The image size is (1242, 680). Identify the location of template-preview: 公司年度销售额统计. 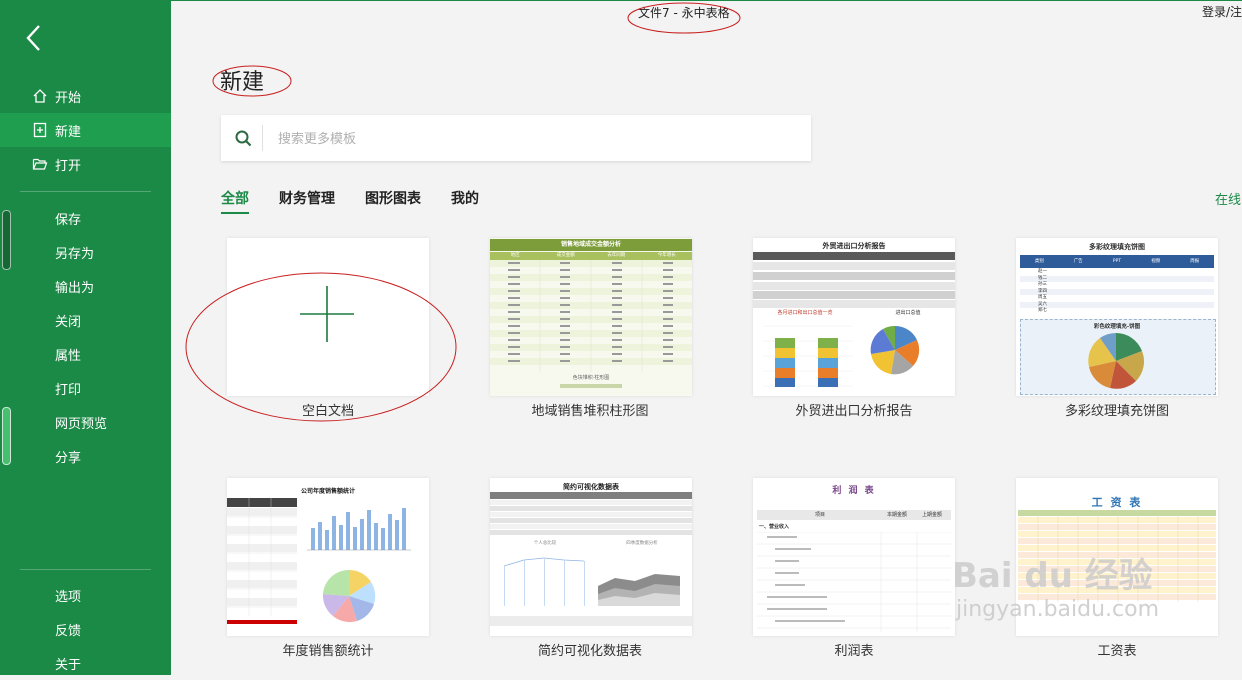
(328, 557).